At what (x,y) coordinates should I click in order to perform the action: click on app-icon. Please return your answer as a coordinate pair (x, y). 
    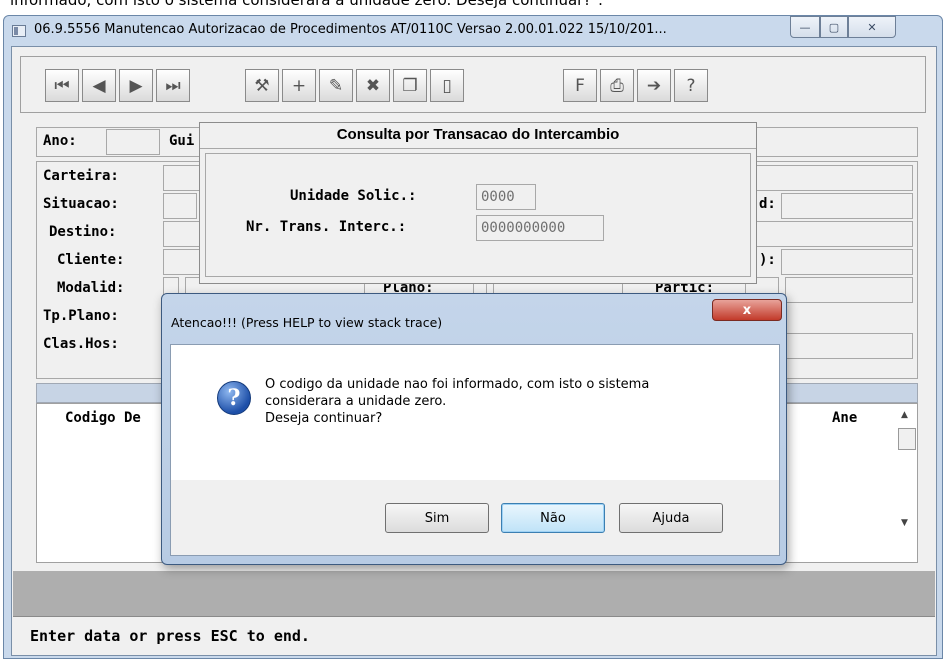
    Looking at the image, I should click on (19, 31).